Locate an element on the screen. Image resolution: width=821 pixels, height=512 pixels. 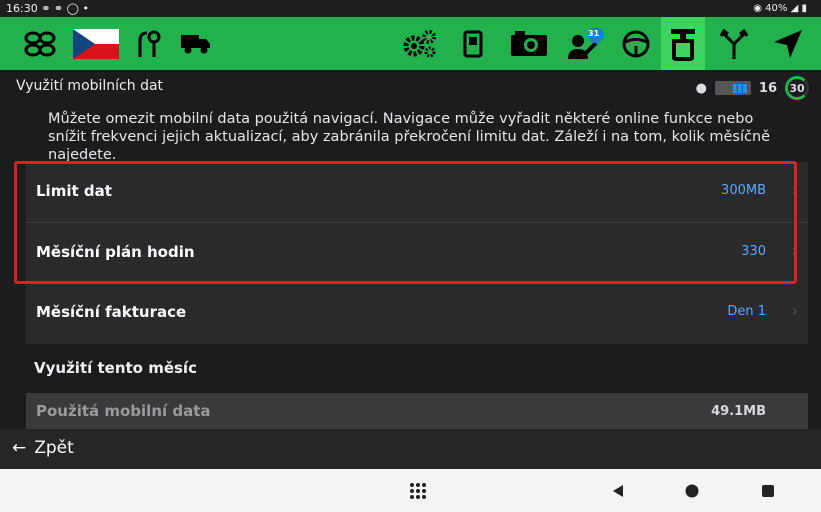
route-settings-icon is located at coordinates (148, 43).